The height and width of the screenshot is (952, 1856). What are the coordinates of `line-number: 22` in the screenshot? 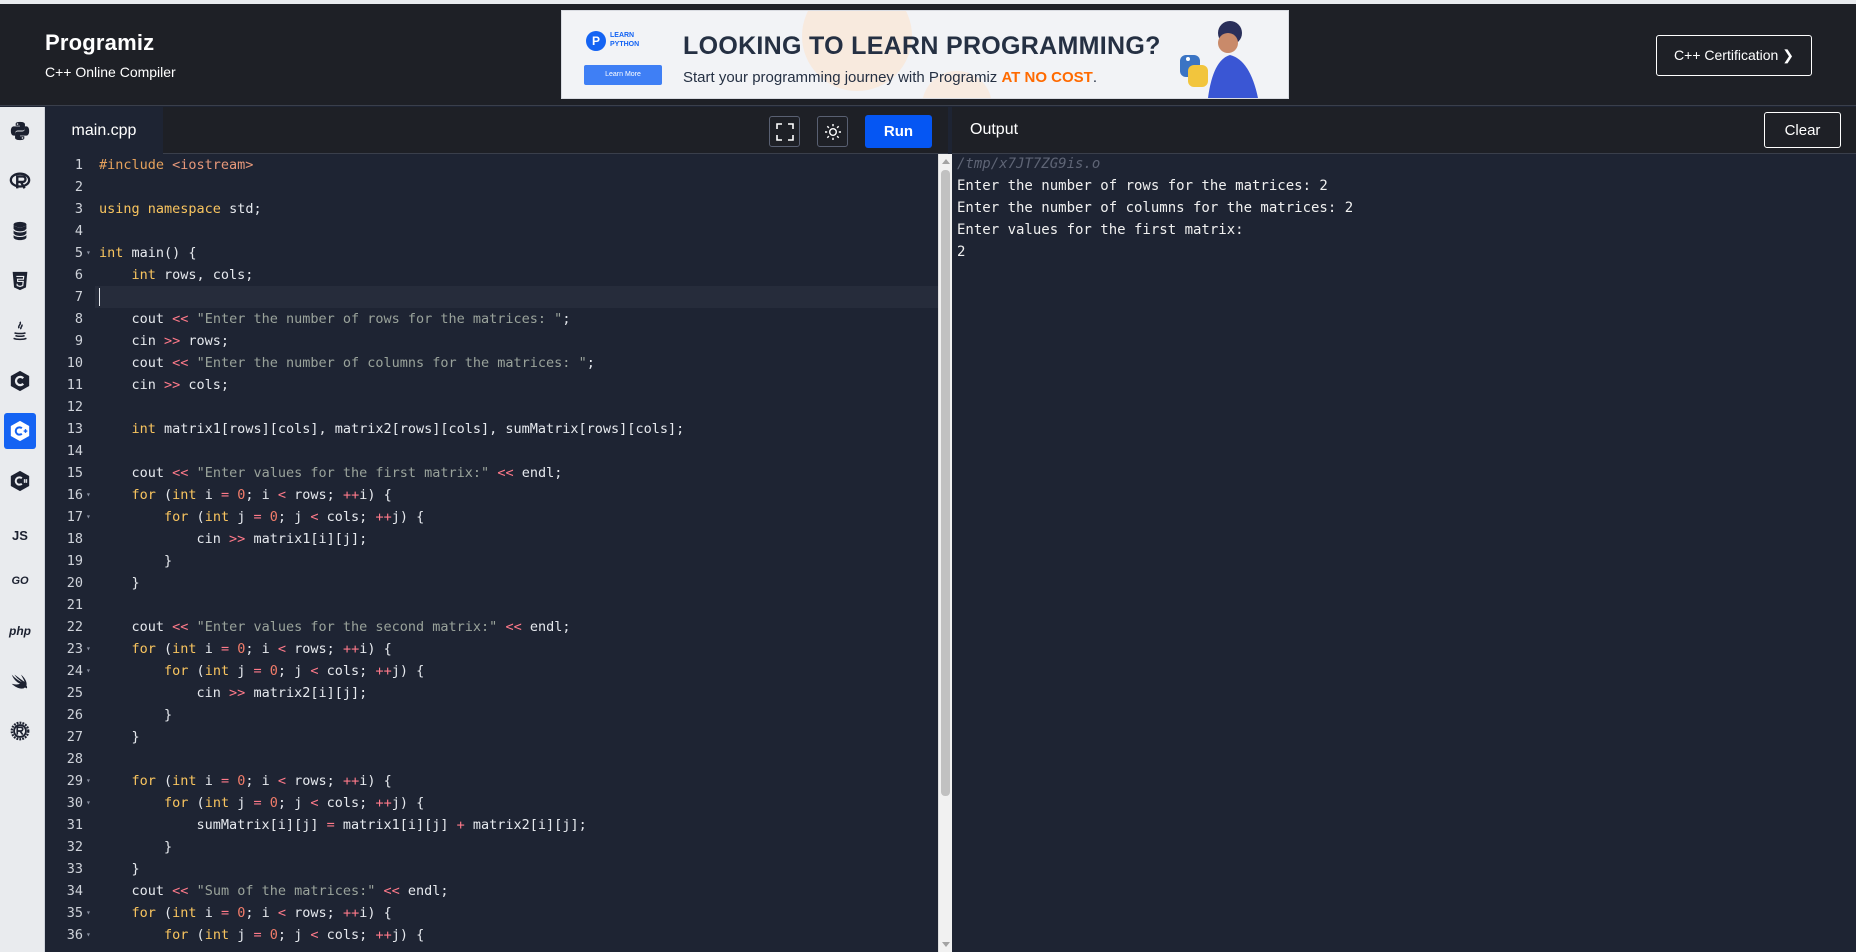 It's located at (74, 627).